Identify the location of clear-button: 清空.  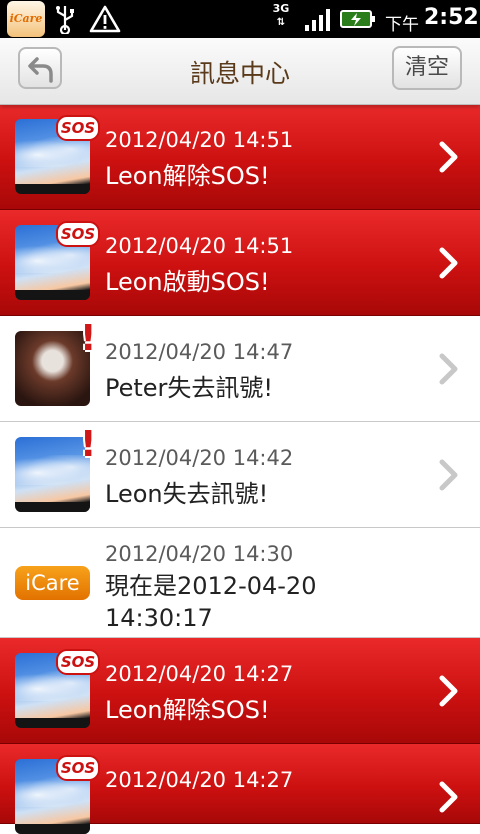
(427, 68).